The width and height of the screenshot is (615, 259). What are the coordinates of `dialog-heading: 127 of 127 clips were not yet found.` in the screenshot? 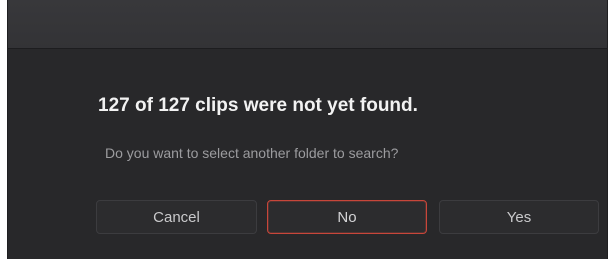 It's located at (258, 105).